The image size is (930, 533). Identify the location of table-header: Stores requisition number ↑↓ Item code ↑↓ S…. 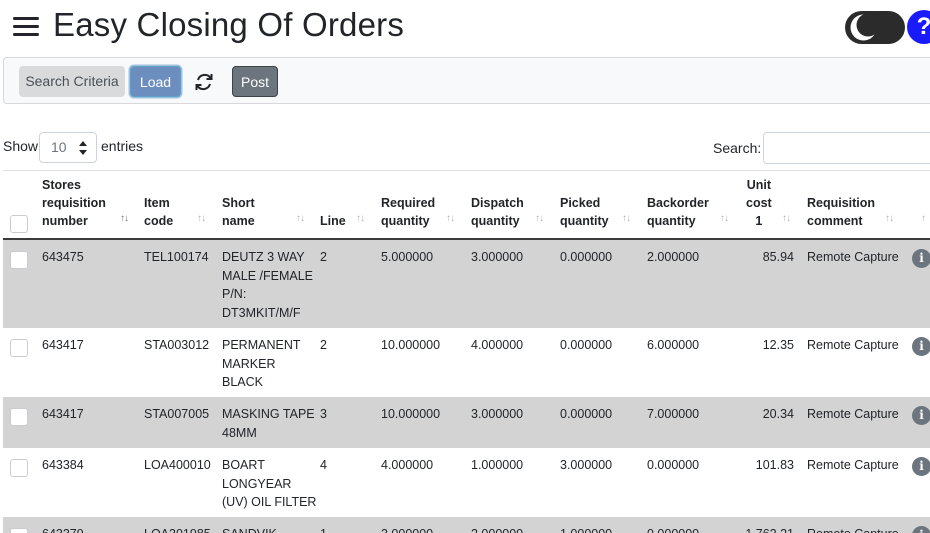
(466, 205).